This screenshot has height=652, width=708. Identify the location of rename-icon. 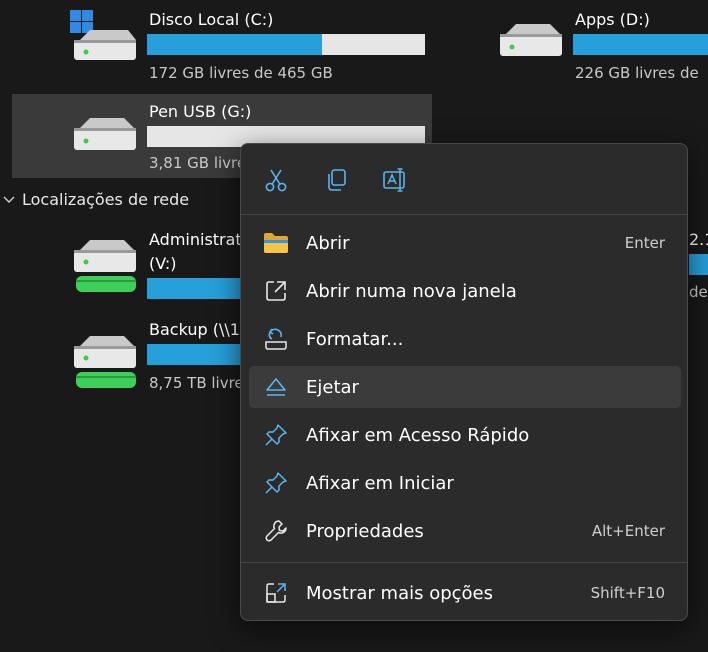
(394, 180).